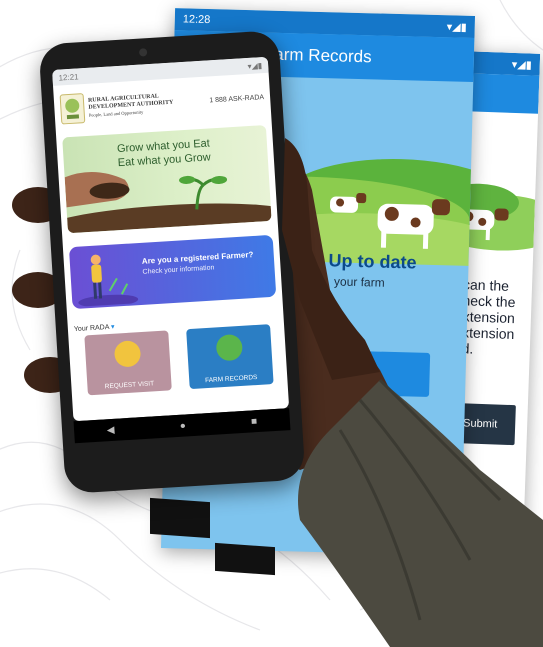 This screenshot has width=543, height=647. Describe the element at coordinates (127, 354) in the screenshot. I see `farmer-icon` at that location.